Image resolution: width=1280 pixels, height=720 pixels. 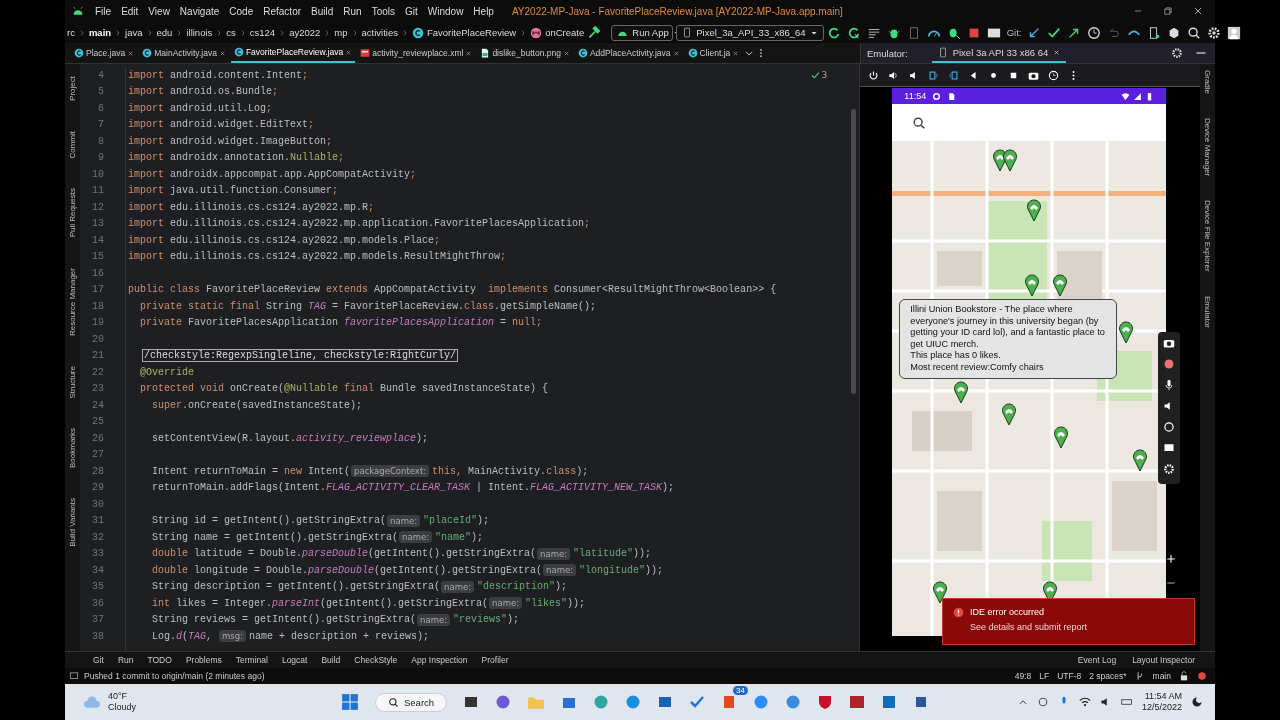 I want to click on history-icon, so click(x=1094, y=32).